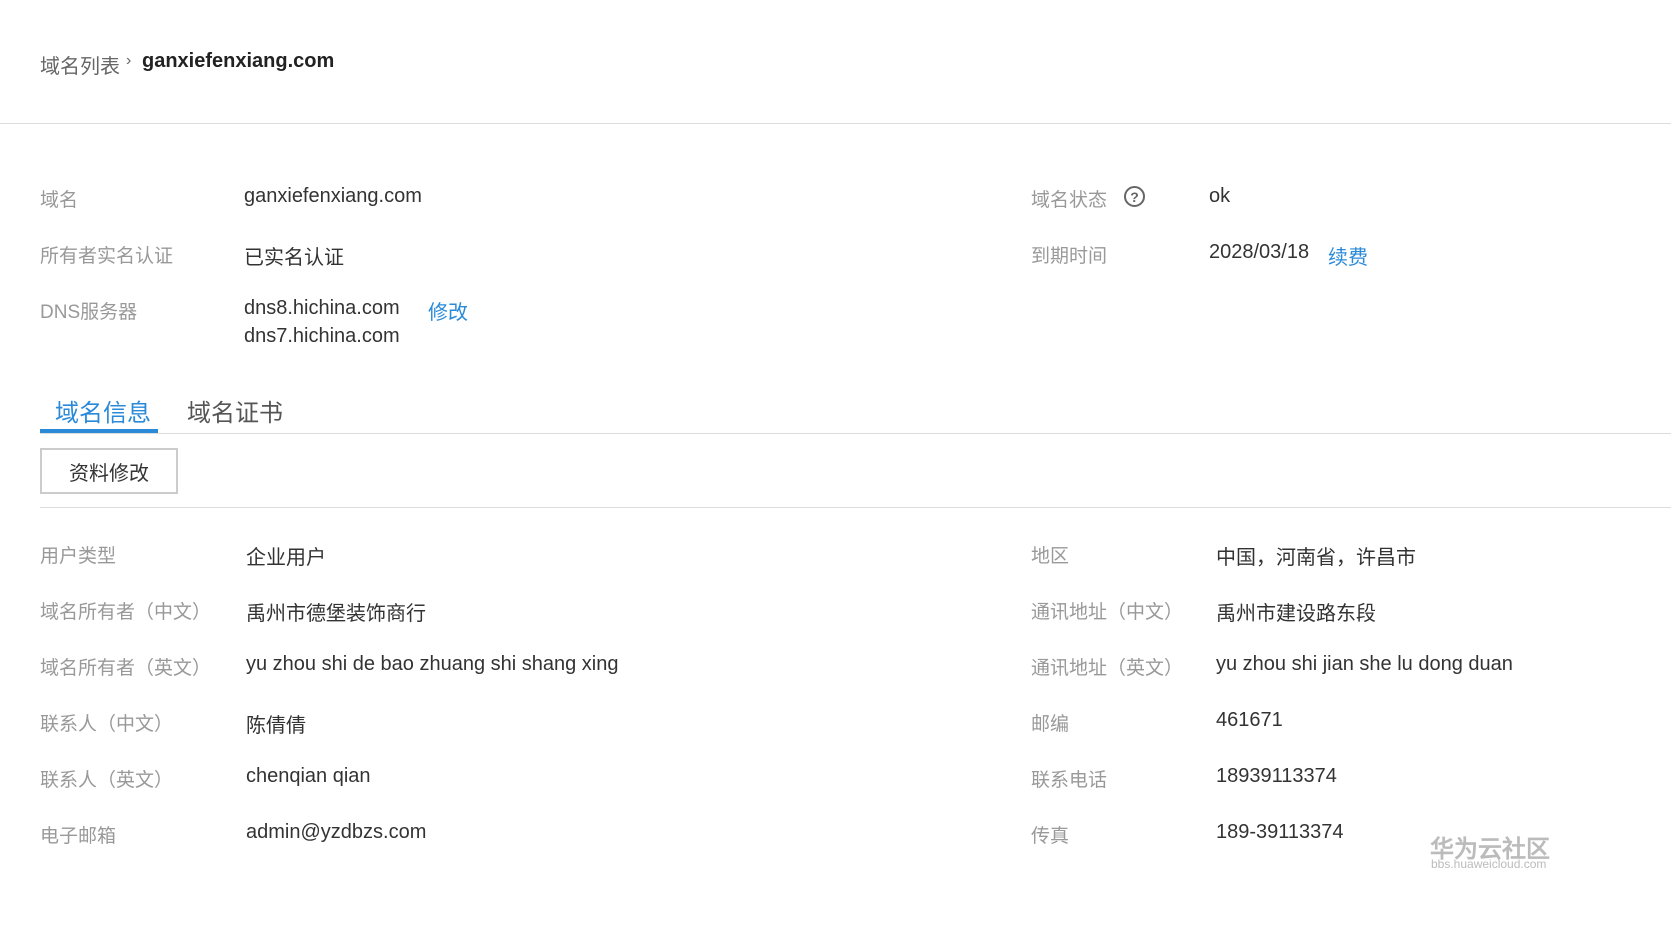 The height and width of the screenshot is (946, 1671). Describe the element at coordinates (276, 726) in the screenshot. I see `contact-cn-value: 陈倩倩` at that location.